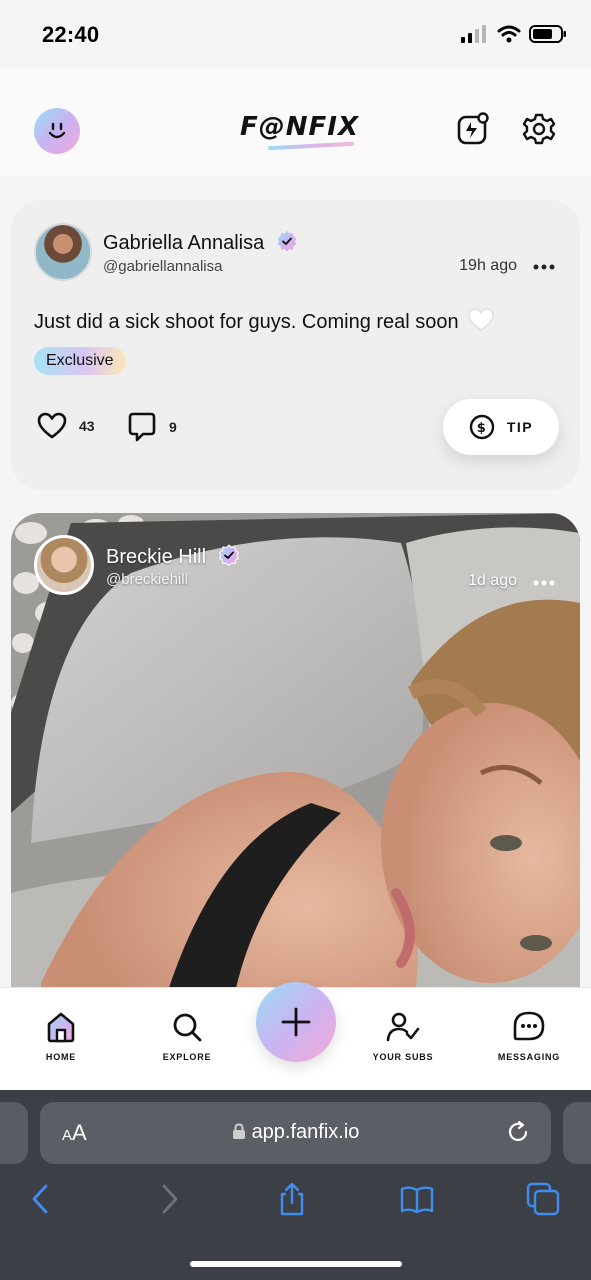 This screenshot has width=591, height=1280. I want to click on nav-your-subs-label: YOUR SUBS, so click(403, 1057).